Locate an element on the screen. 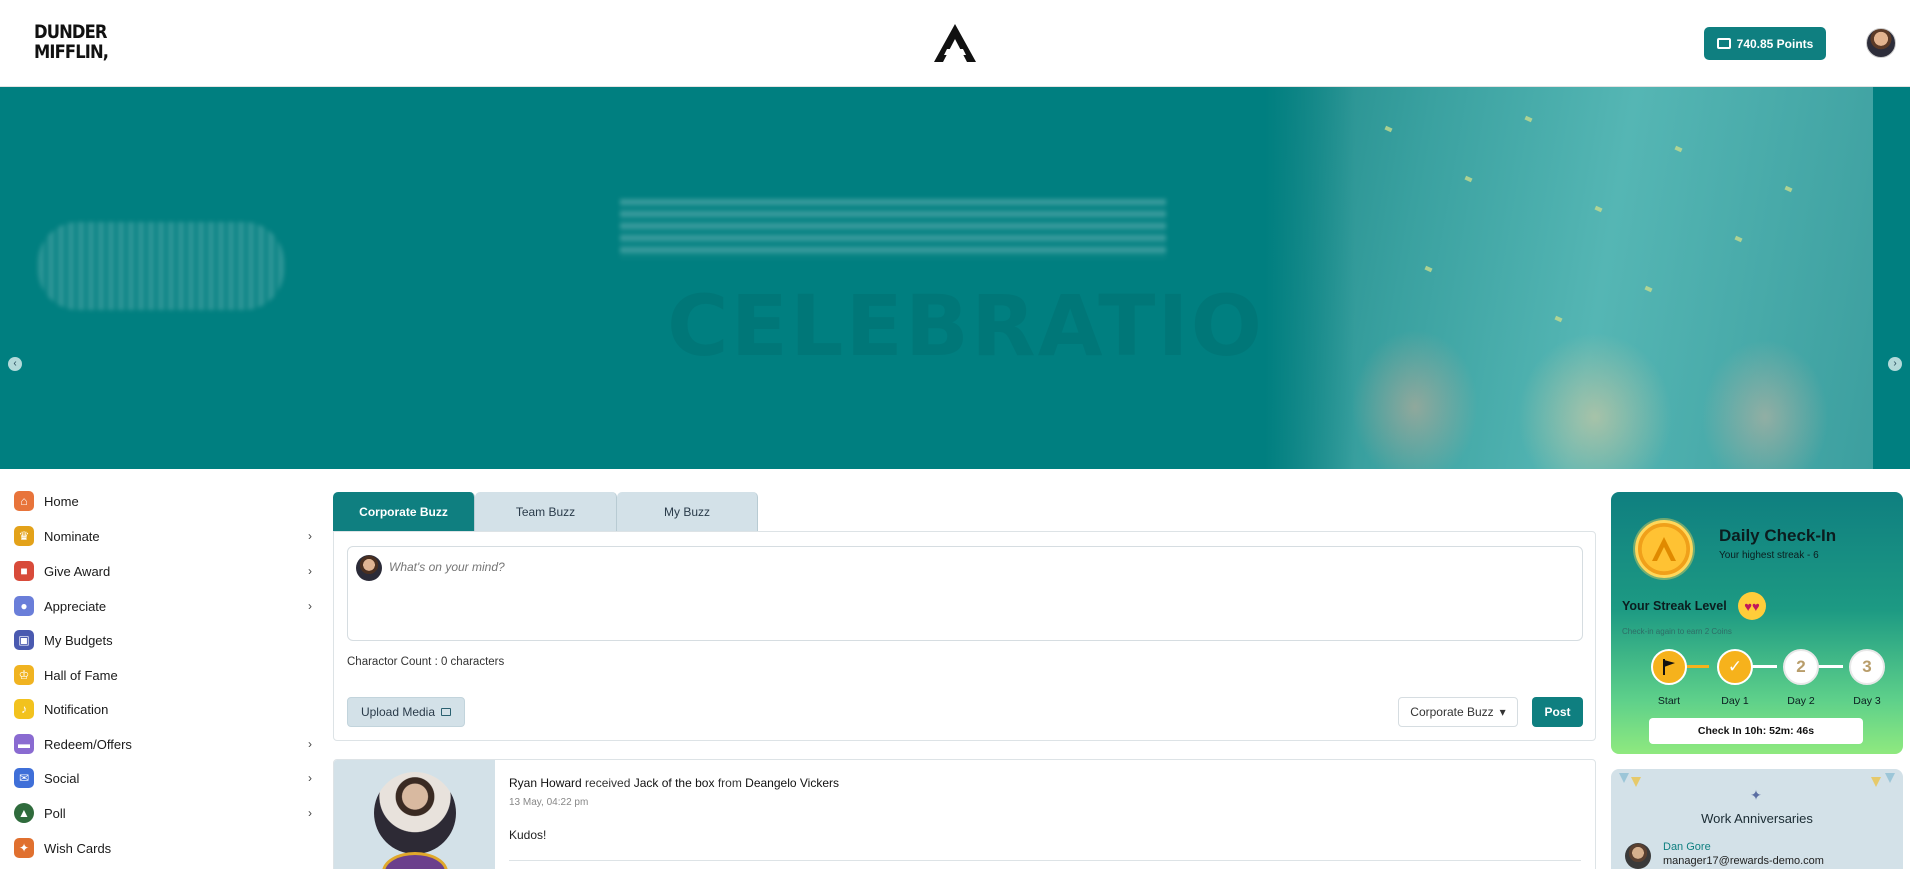  sidebar-item-my-budgets: ▣ My Budgets is located at coordinates (163, 640).